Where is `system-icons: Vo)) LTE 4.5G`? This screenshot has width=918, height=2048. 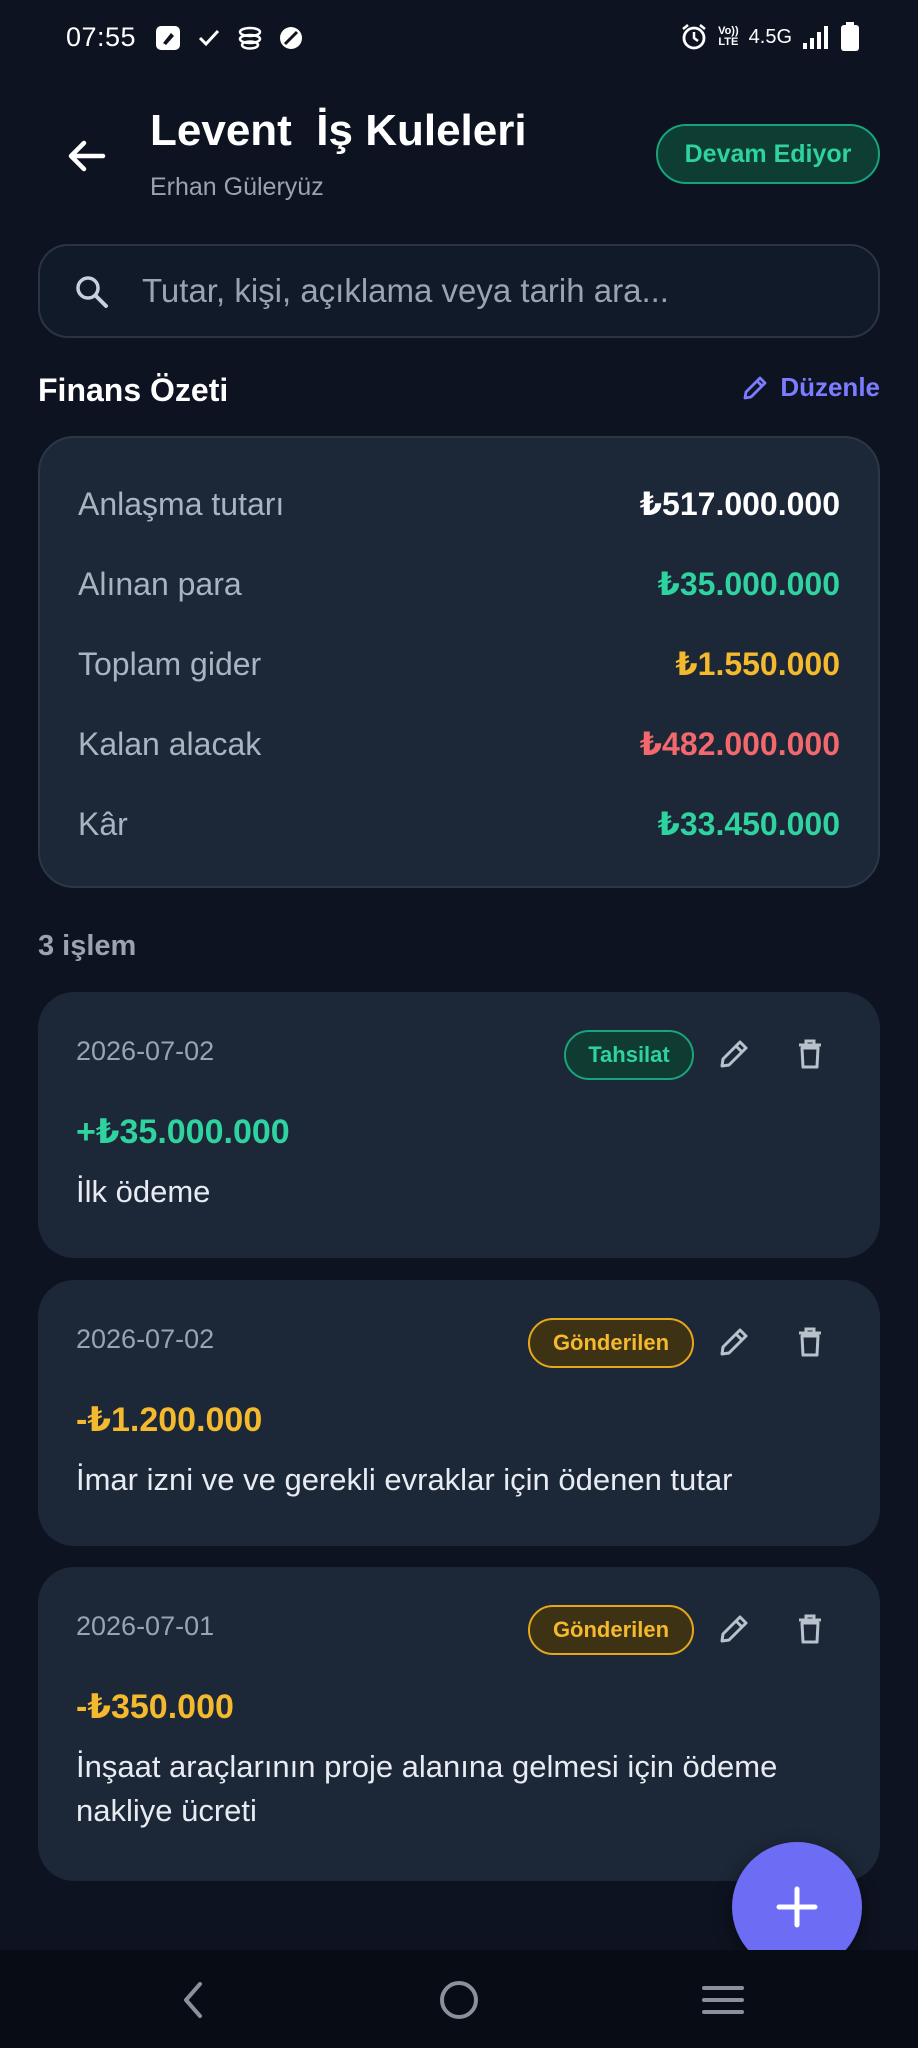 system-icons: Vo)) LTE 4.5G is located at coordinates (770, 37).